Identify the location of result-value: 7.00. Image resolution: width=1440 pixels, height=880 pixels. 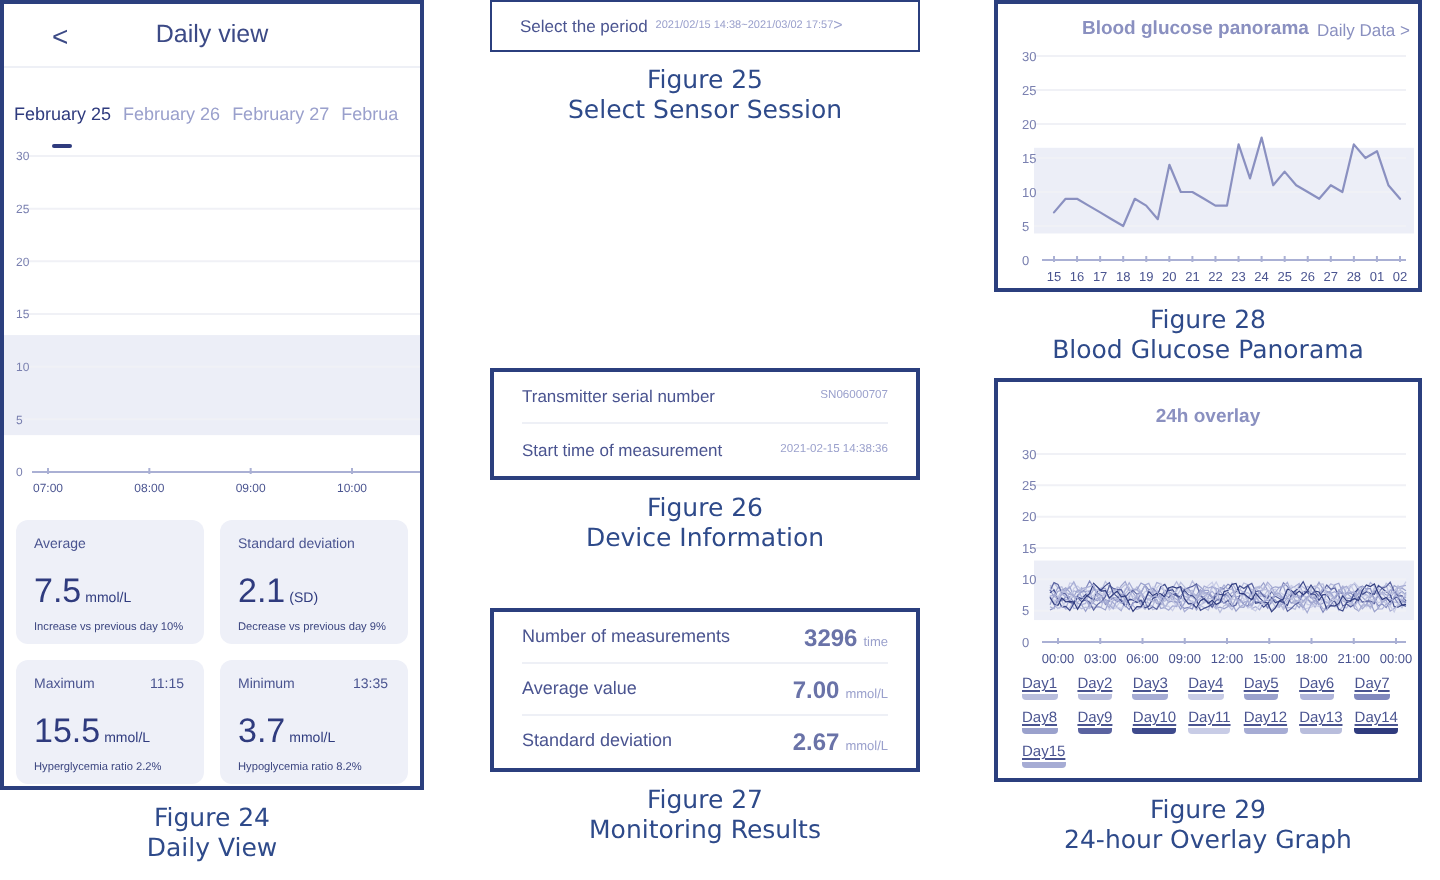
(816, 689).